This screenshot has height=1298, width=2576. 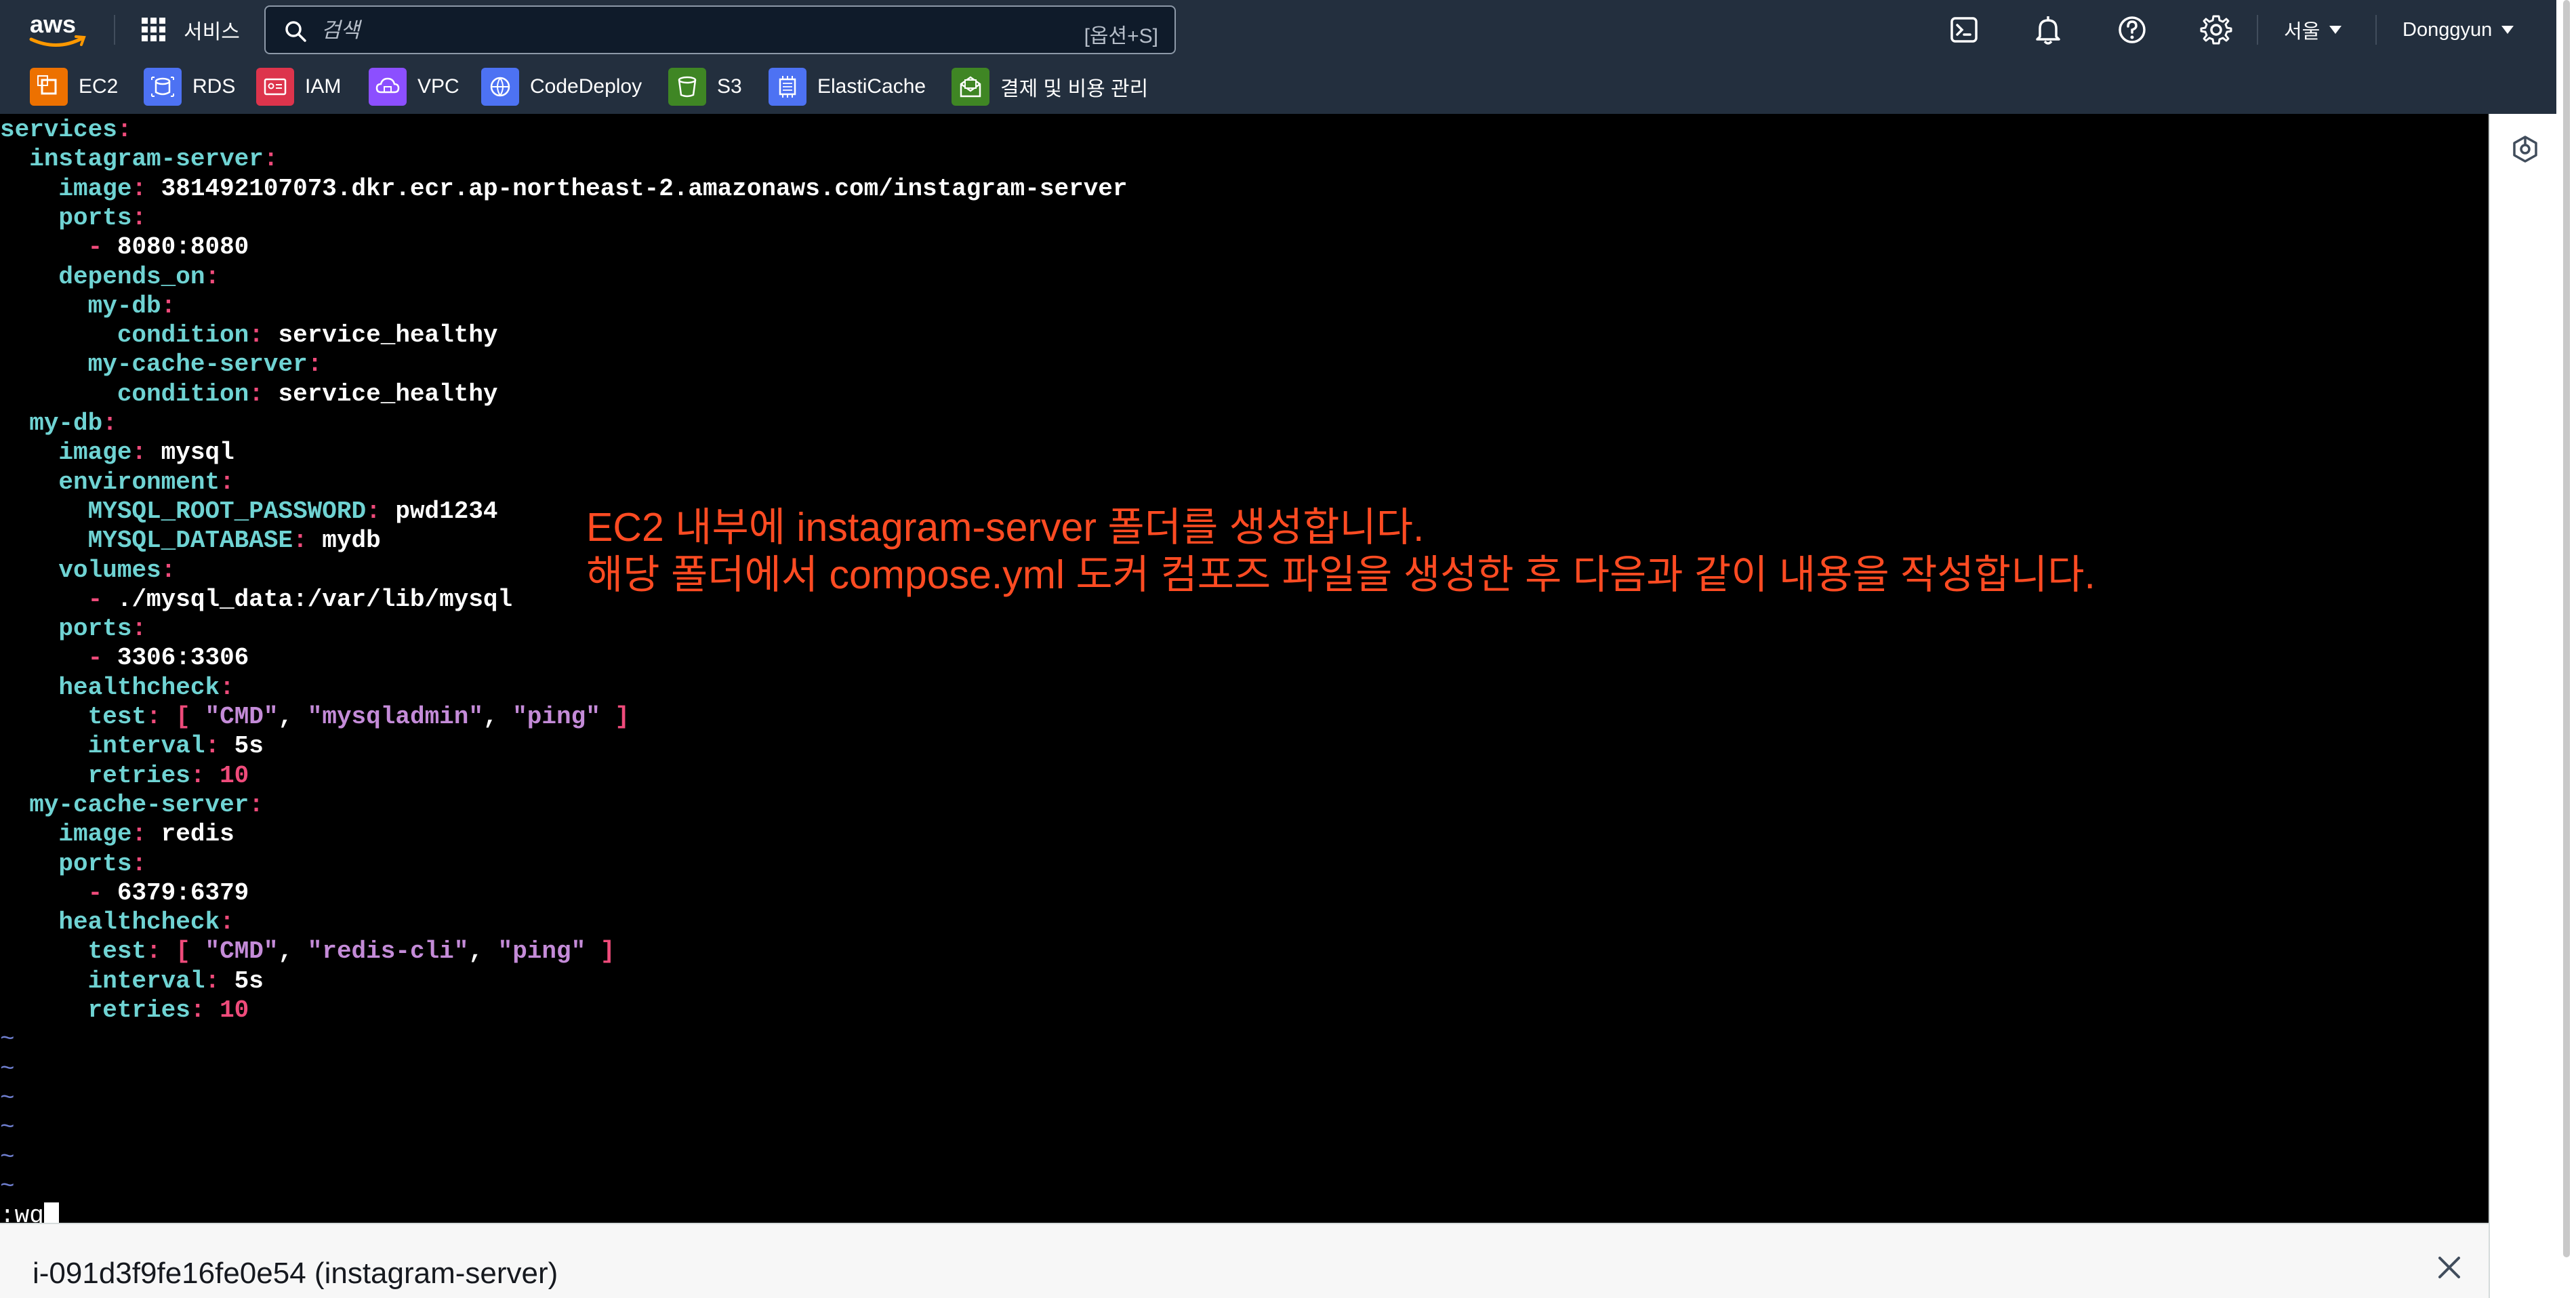 I want to click on terminal-line: interval: 5s, so click(x=132, y=981).